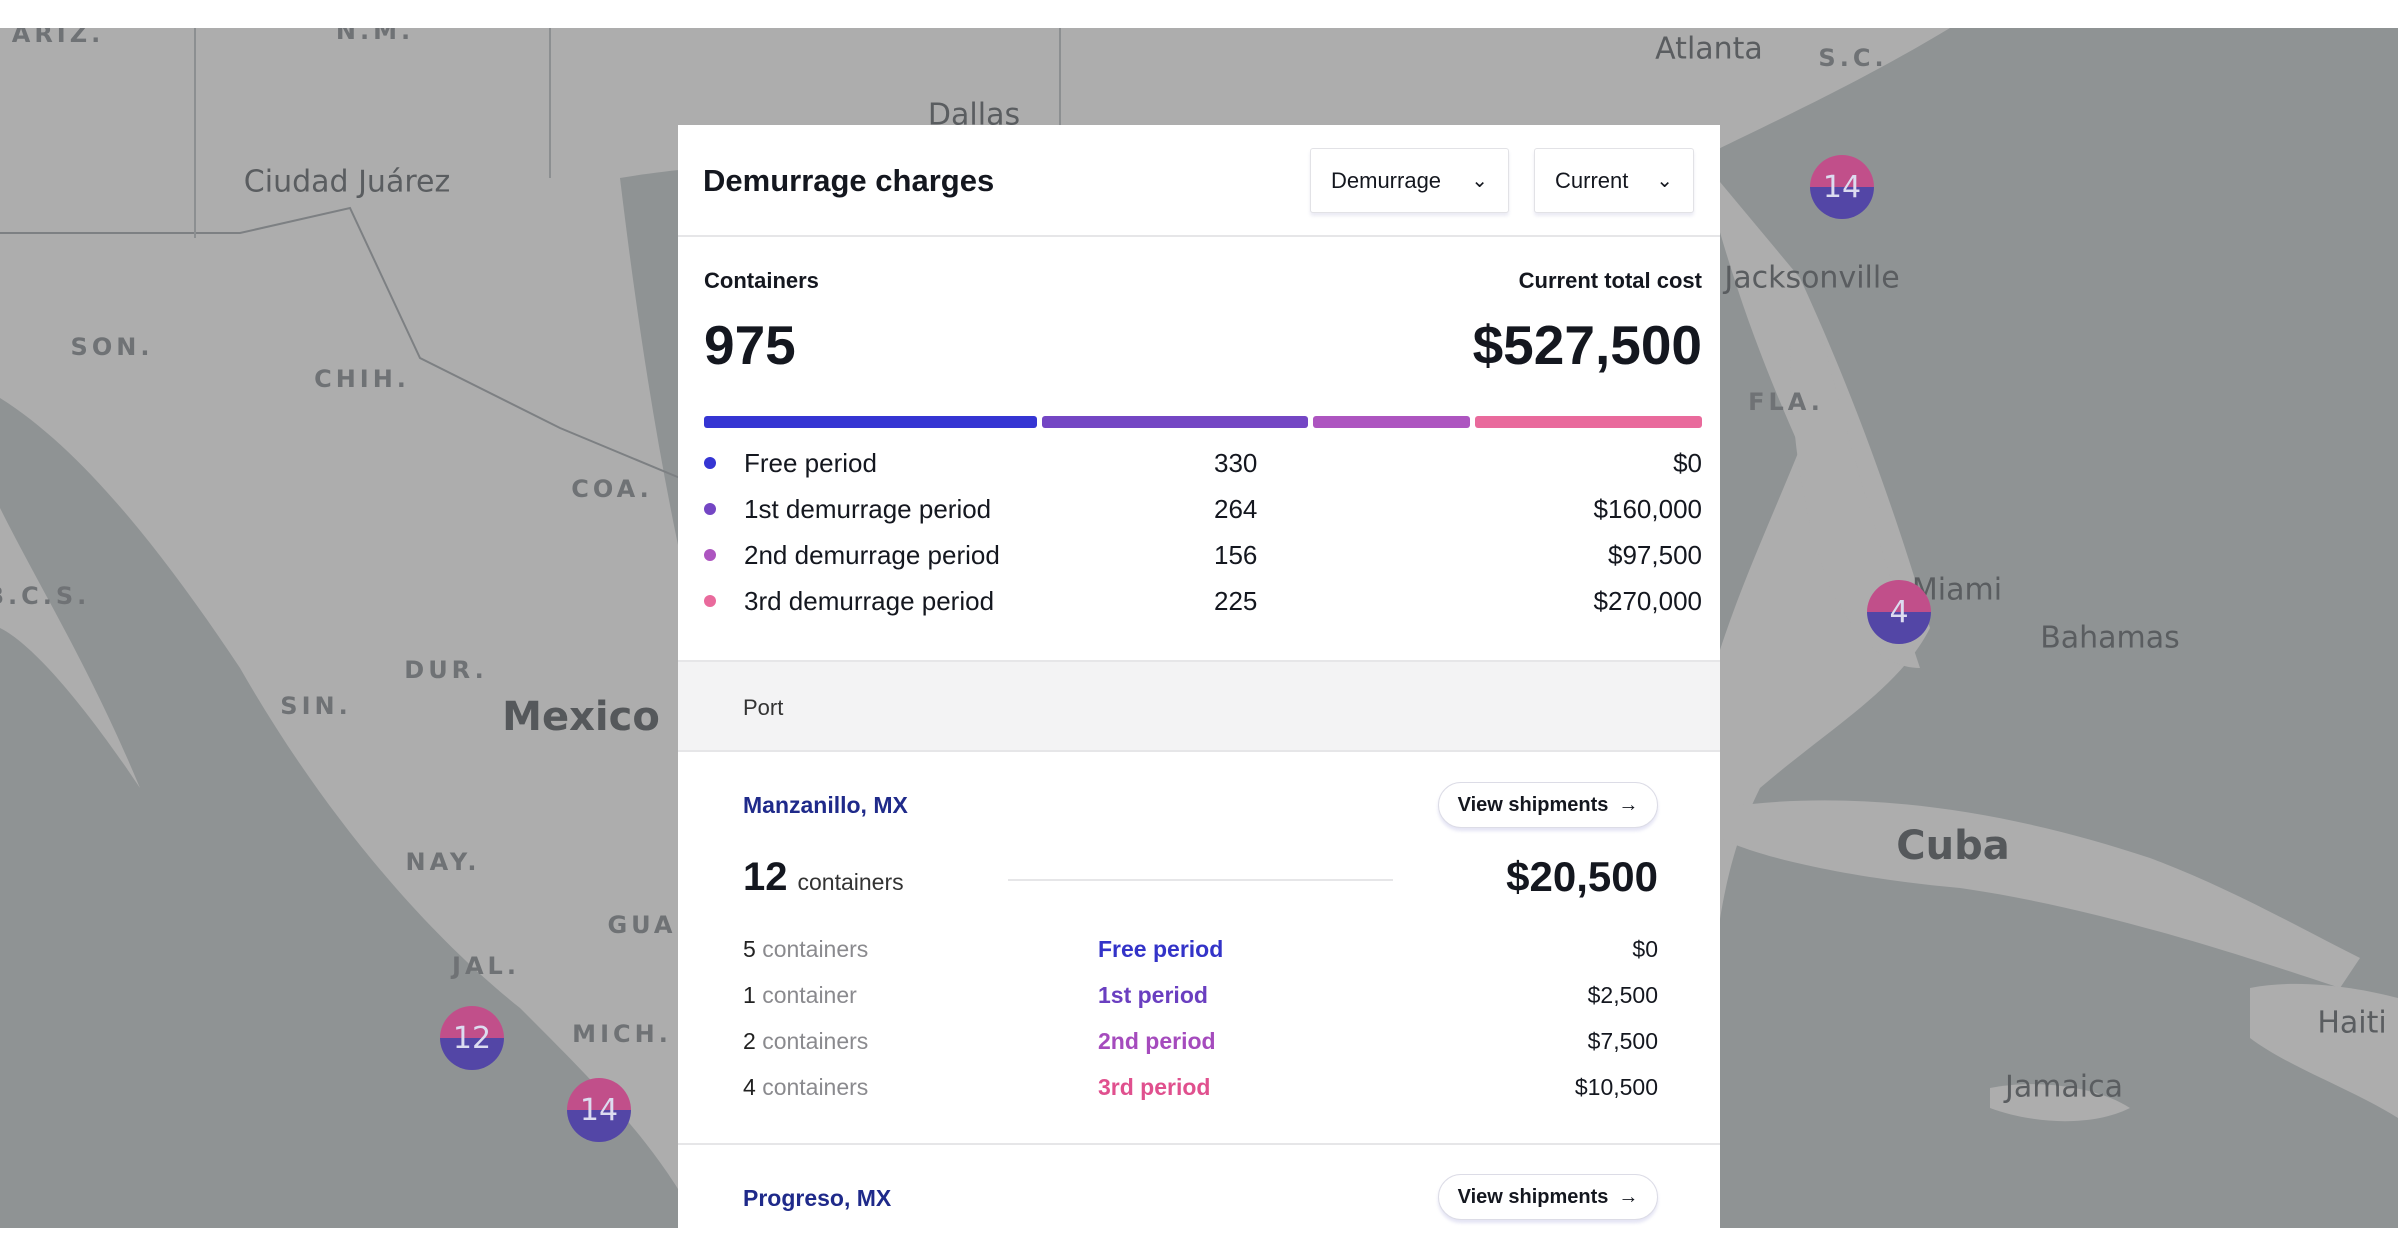  What do you see at coordinates (1236, 554) in the screenshot?
I see `period-count: 156` at bounding box center [1236, 554].